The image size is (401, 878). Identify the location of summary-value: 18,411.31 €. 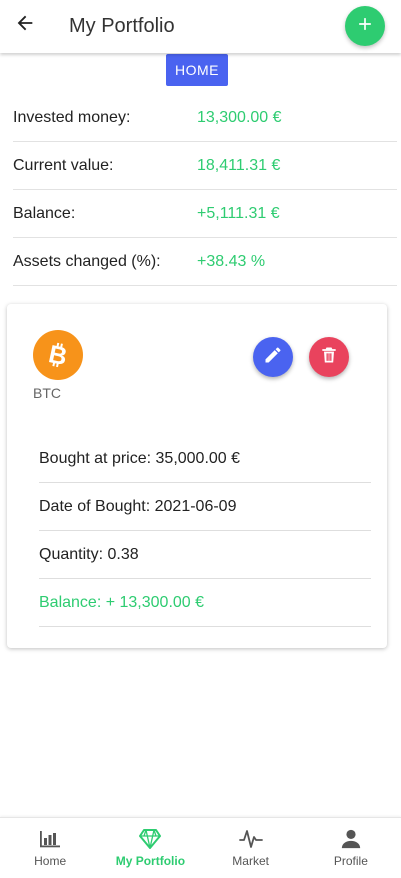
(239, 165).